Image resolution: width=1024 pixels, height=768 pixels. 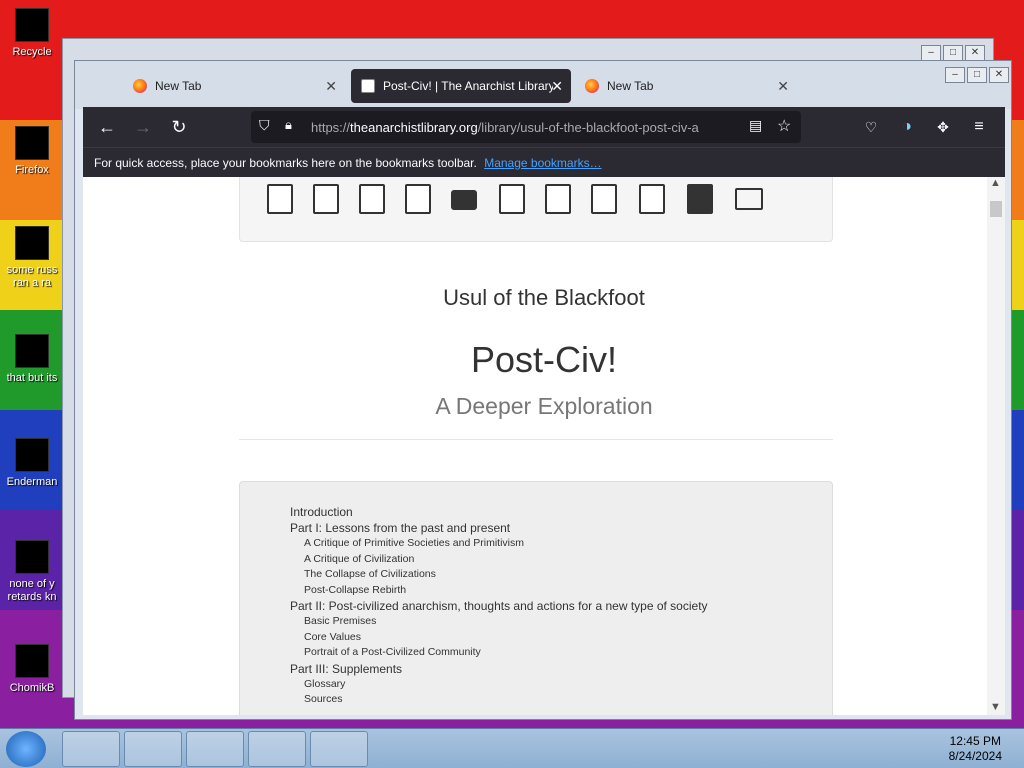 I want to click on desktop-icon-label: Enderman, so click(x=32, y=482).